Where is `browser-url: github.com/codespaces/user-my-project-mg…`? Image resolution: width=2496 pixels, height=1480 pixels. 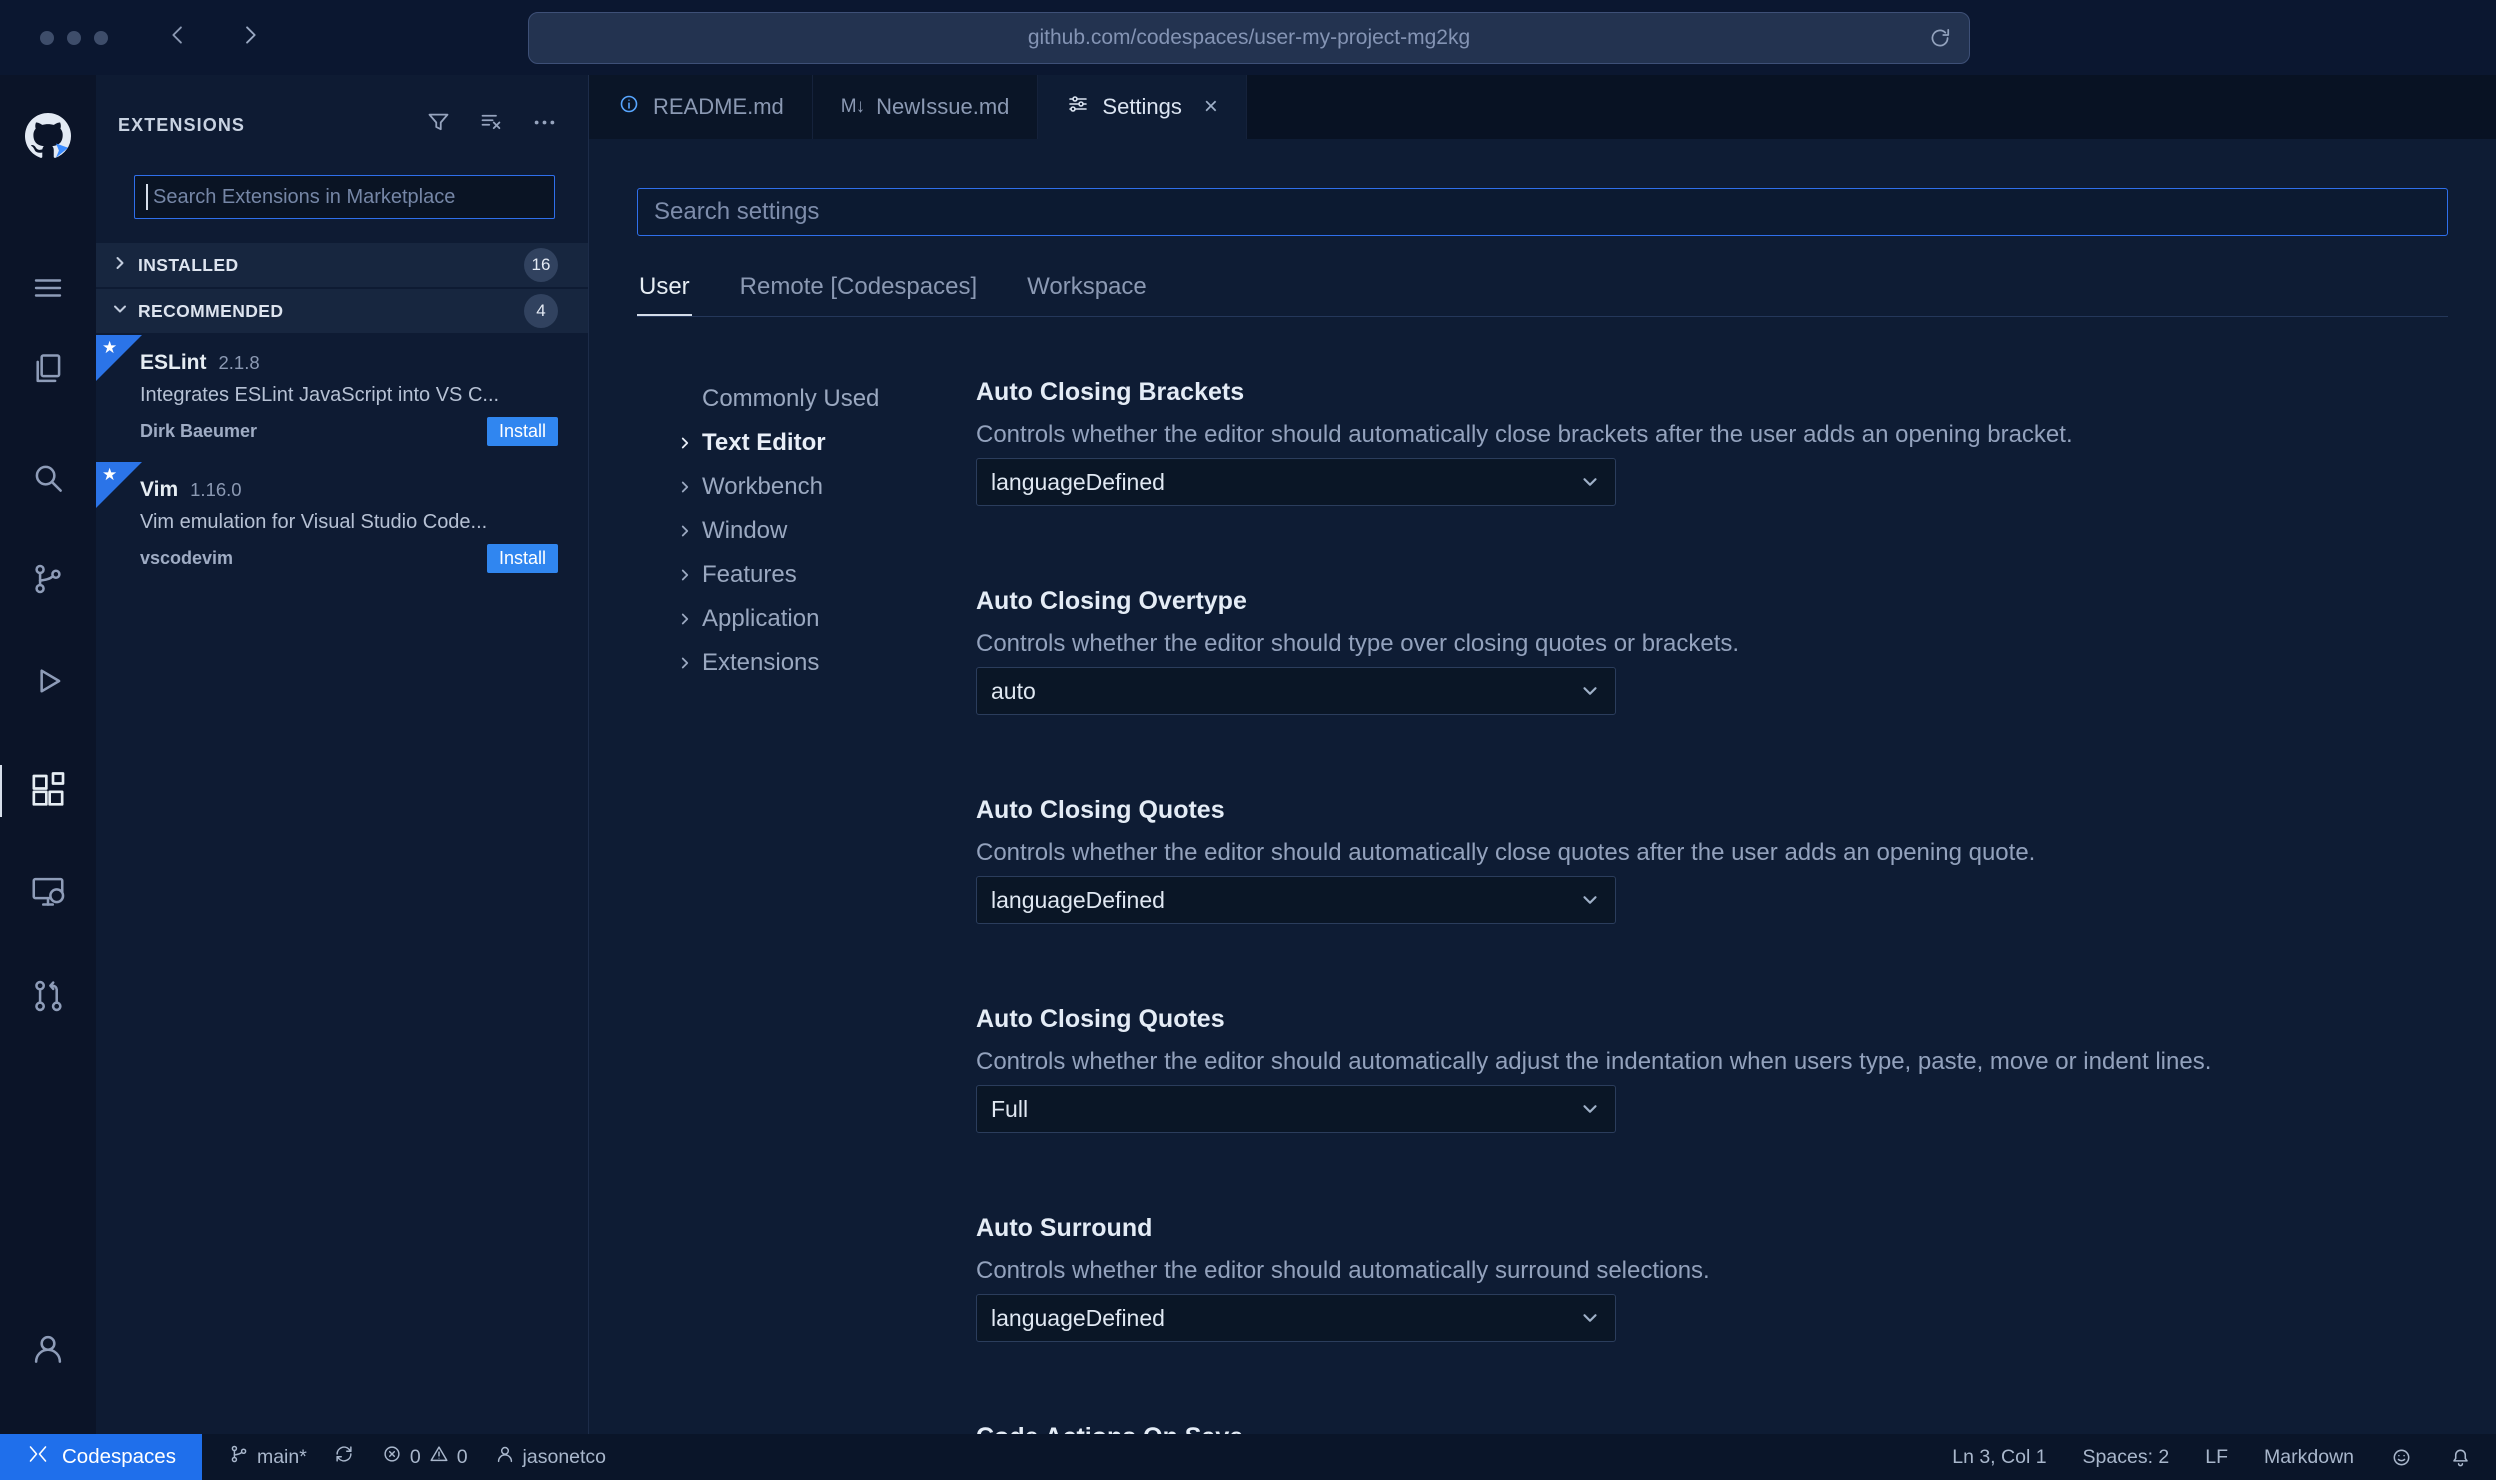 browser-url: github.com/codespaces/user-my-project-mg… is located at coordinates (1249, 37).